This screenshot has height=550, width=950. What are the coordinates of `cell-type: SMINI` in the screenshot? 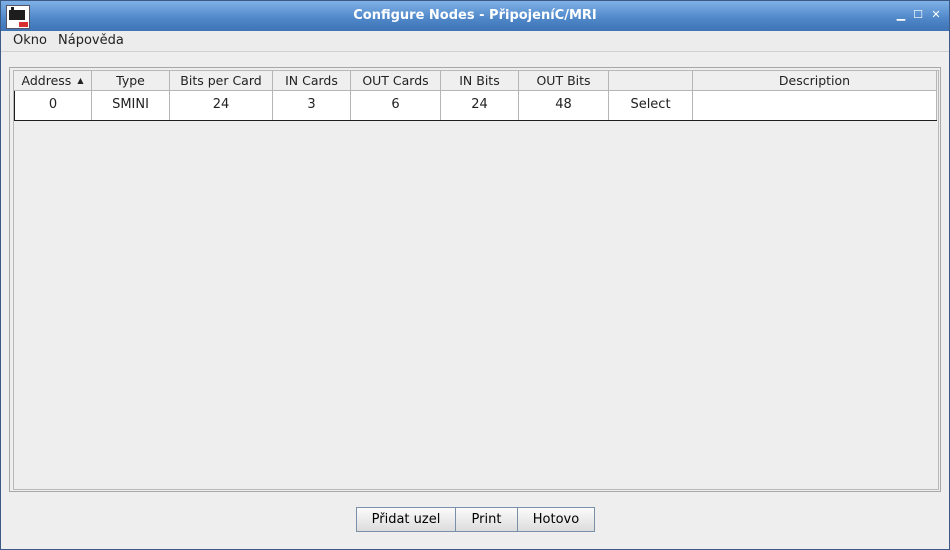 It's located at (131, 105).